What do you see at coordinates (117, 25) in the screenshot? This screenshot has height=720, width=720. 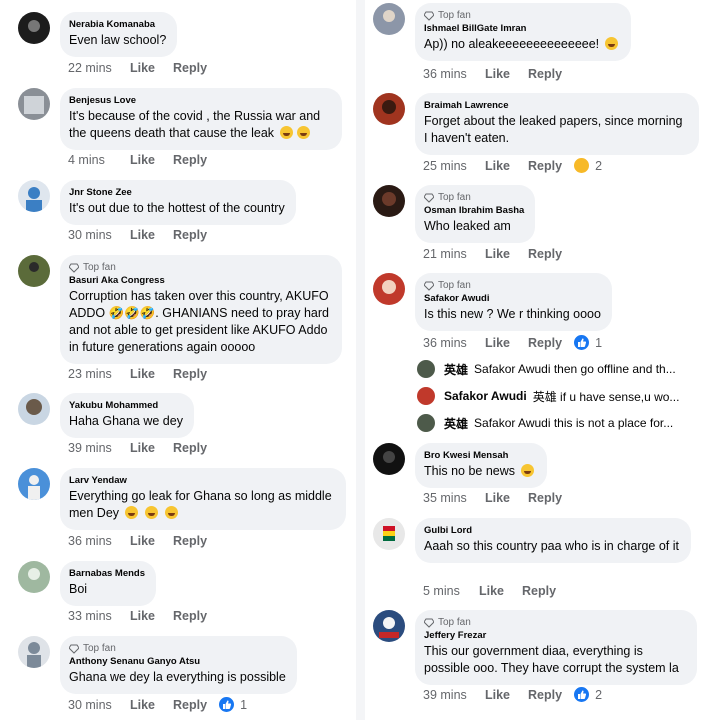 I see `comment-author: Nerabia Komanaba` at bounding box center [117, 25].